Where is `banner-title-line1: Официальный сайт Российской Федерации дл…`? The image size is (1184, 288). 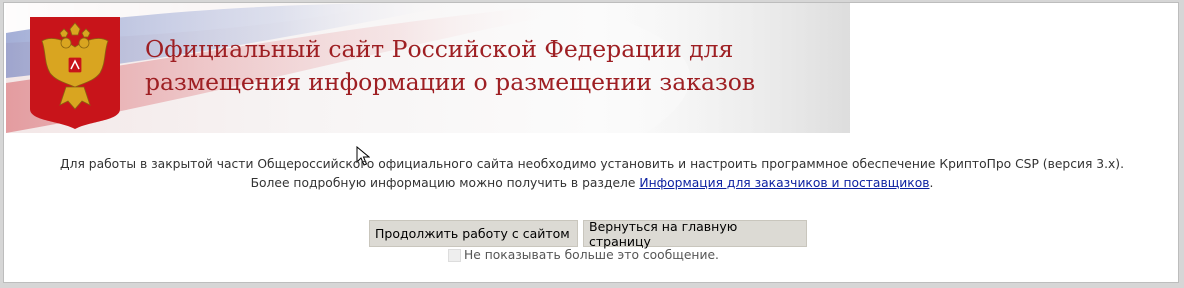
banner-title-line1: Официальный сайт Российской Федерации дл… is located at coordinates (439, 49).